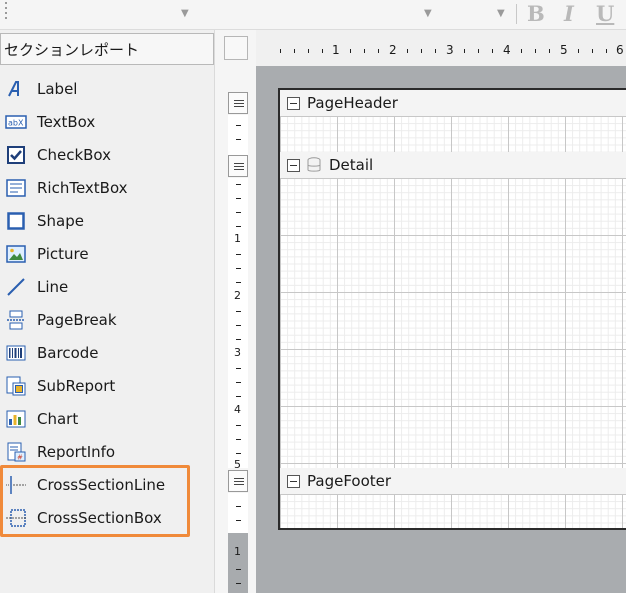  I want to click on bold-button: B, so click(536, 13).